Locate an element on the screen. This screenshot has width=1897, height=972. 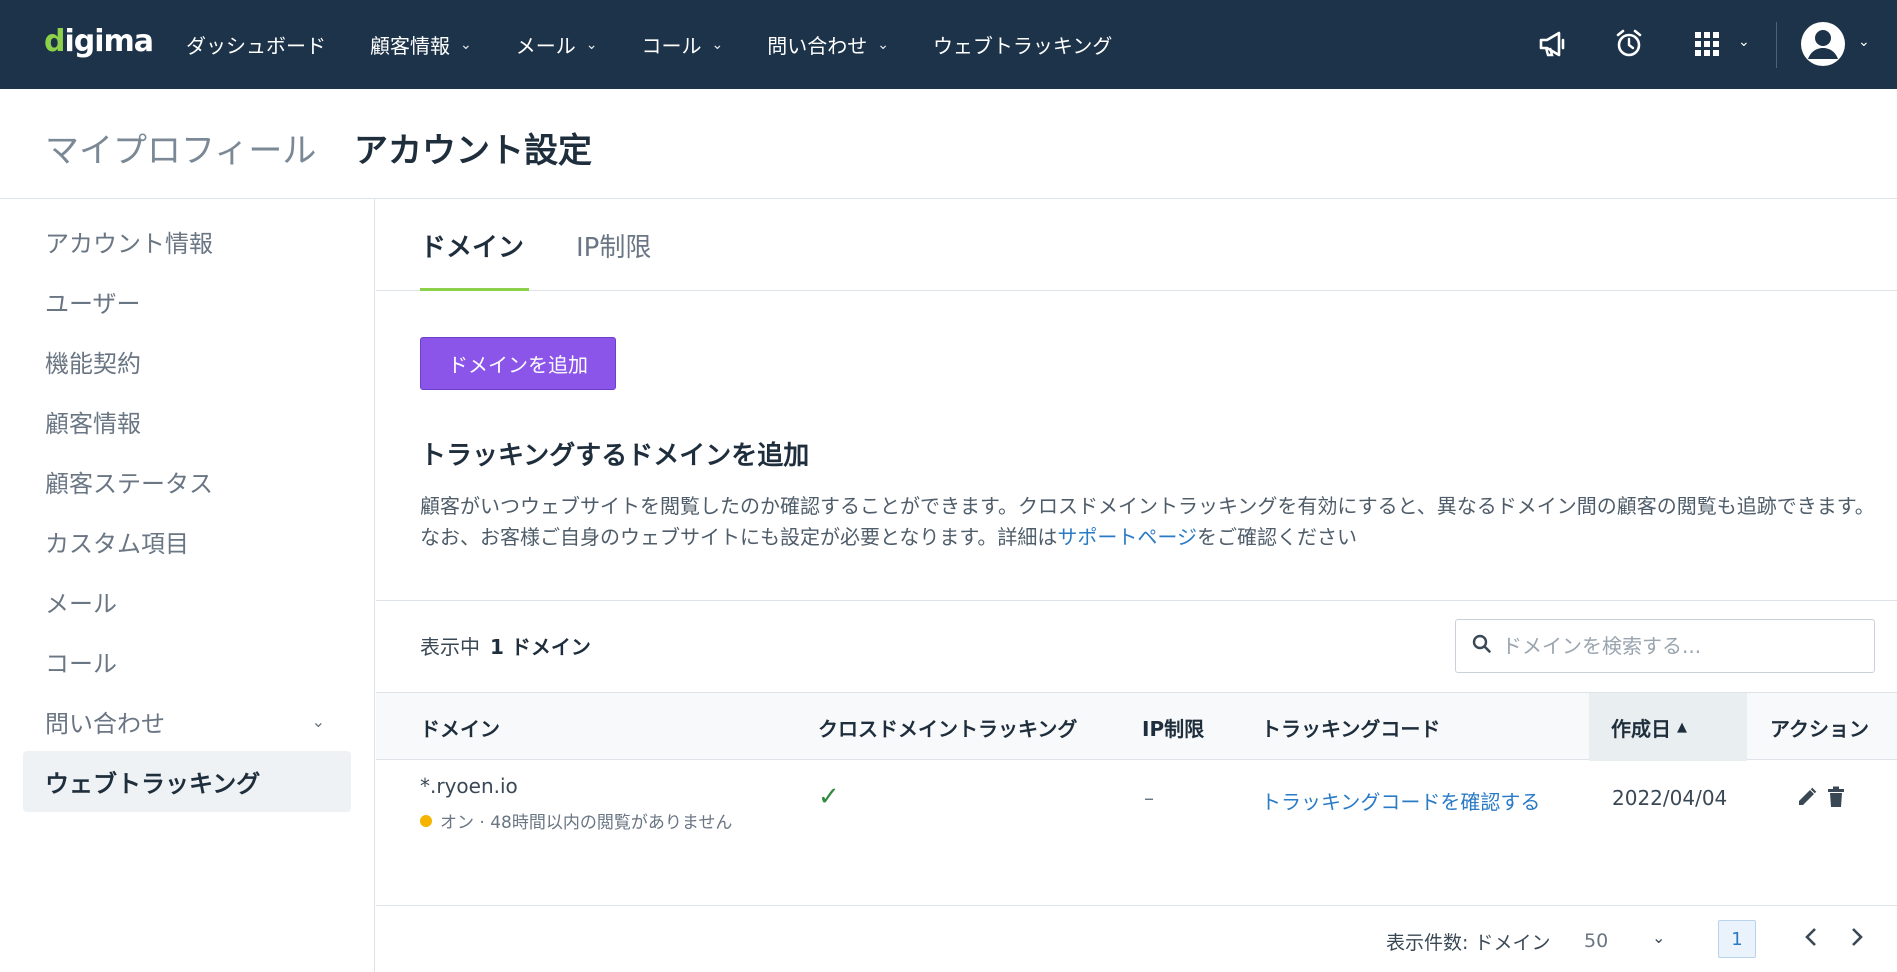
nav-item-label: ウェブトラッキング is located at coordinates (1022, 46).